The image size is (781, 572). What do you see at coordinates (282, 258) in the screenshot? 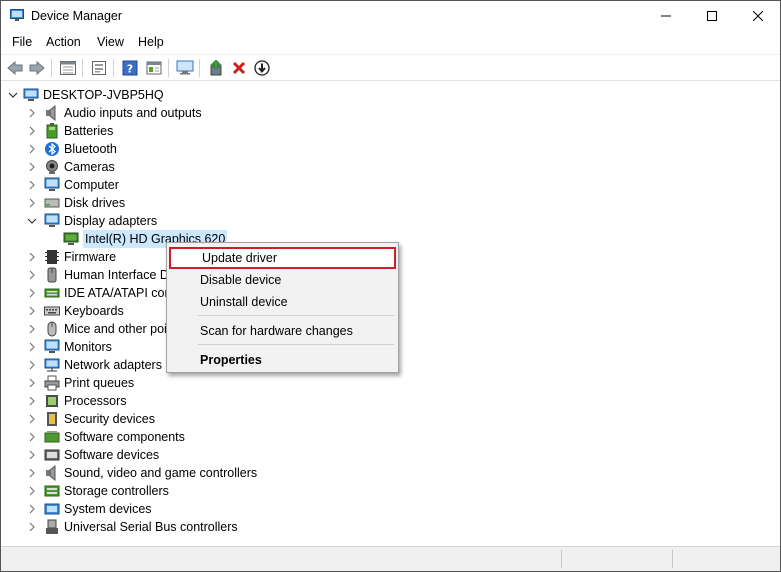
I see `context-update-driver: Update driver` at bounding box center [282, 258].